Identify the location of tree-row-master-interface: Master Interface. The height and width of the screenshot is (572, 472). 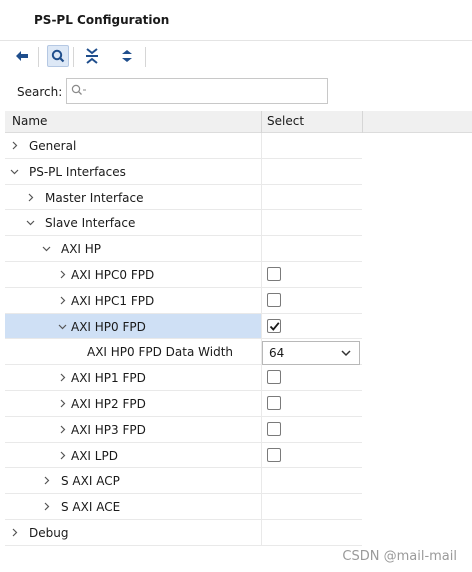
(183, 197).